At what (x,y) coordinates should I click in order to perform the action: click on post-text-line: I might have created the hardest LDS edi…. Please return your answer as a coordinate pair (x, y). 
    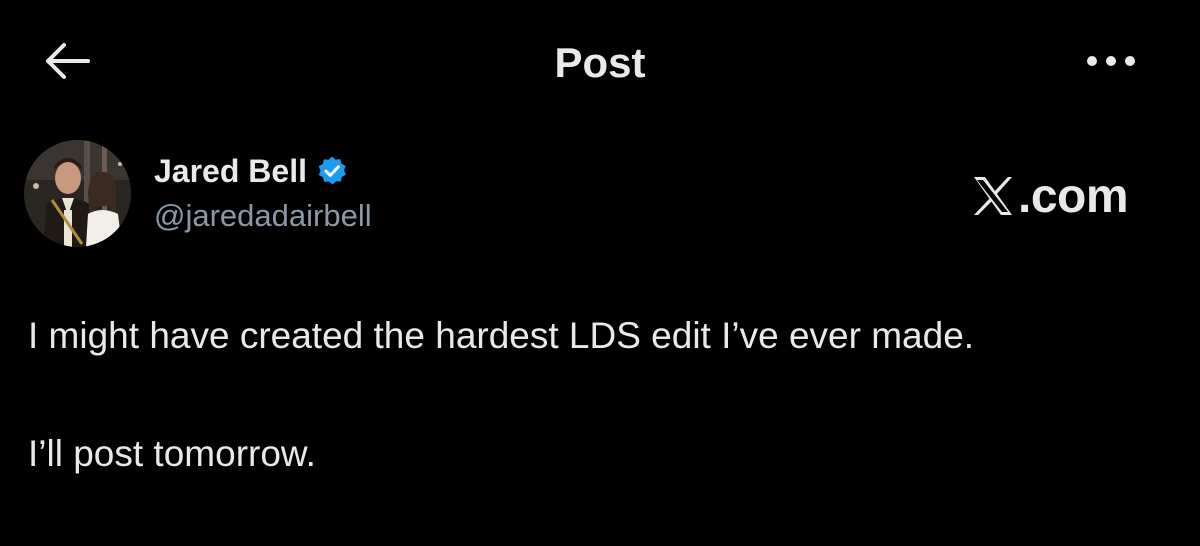
    Looking at the image, I should click on (501, 335).